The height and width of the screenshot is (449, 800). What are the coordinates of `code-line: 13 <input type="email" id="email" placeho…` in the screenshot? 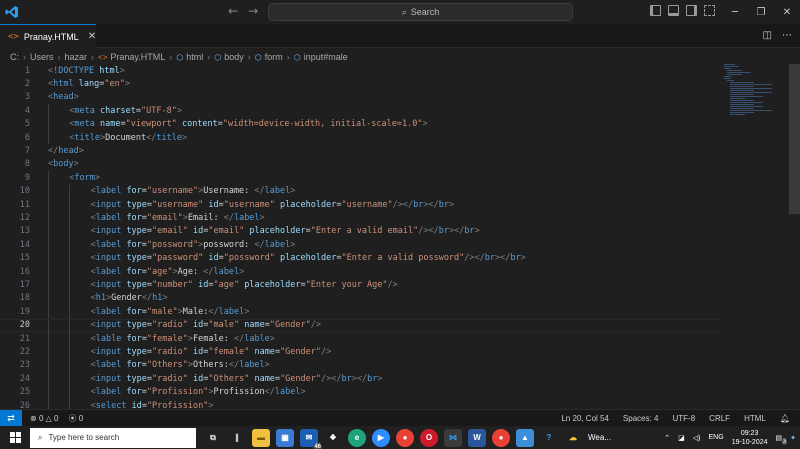 It's located at (360, 231).